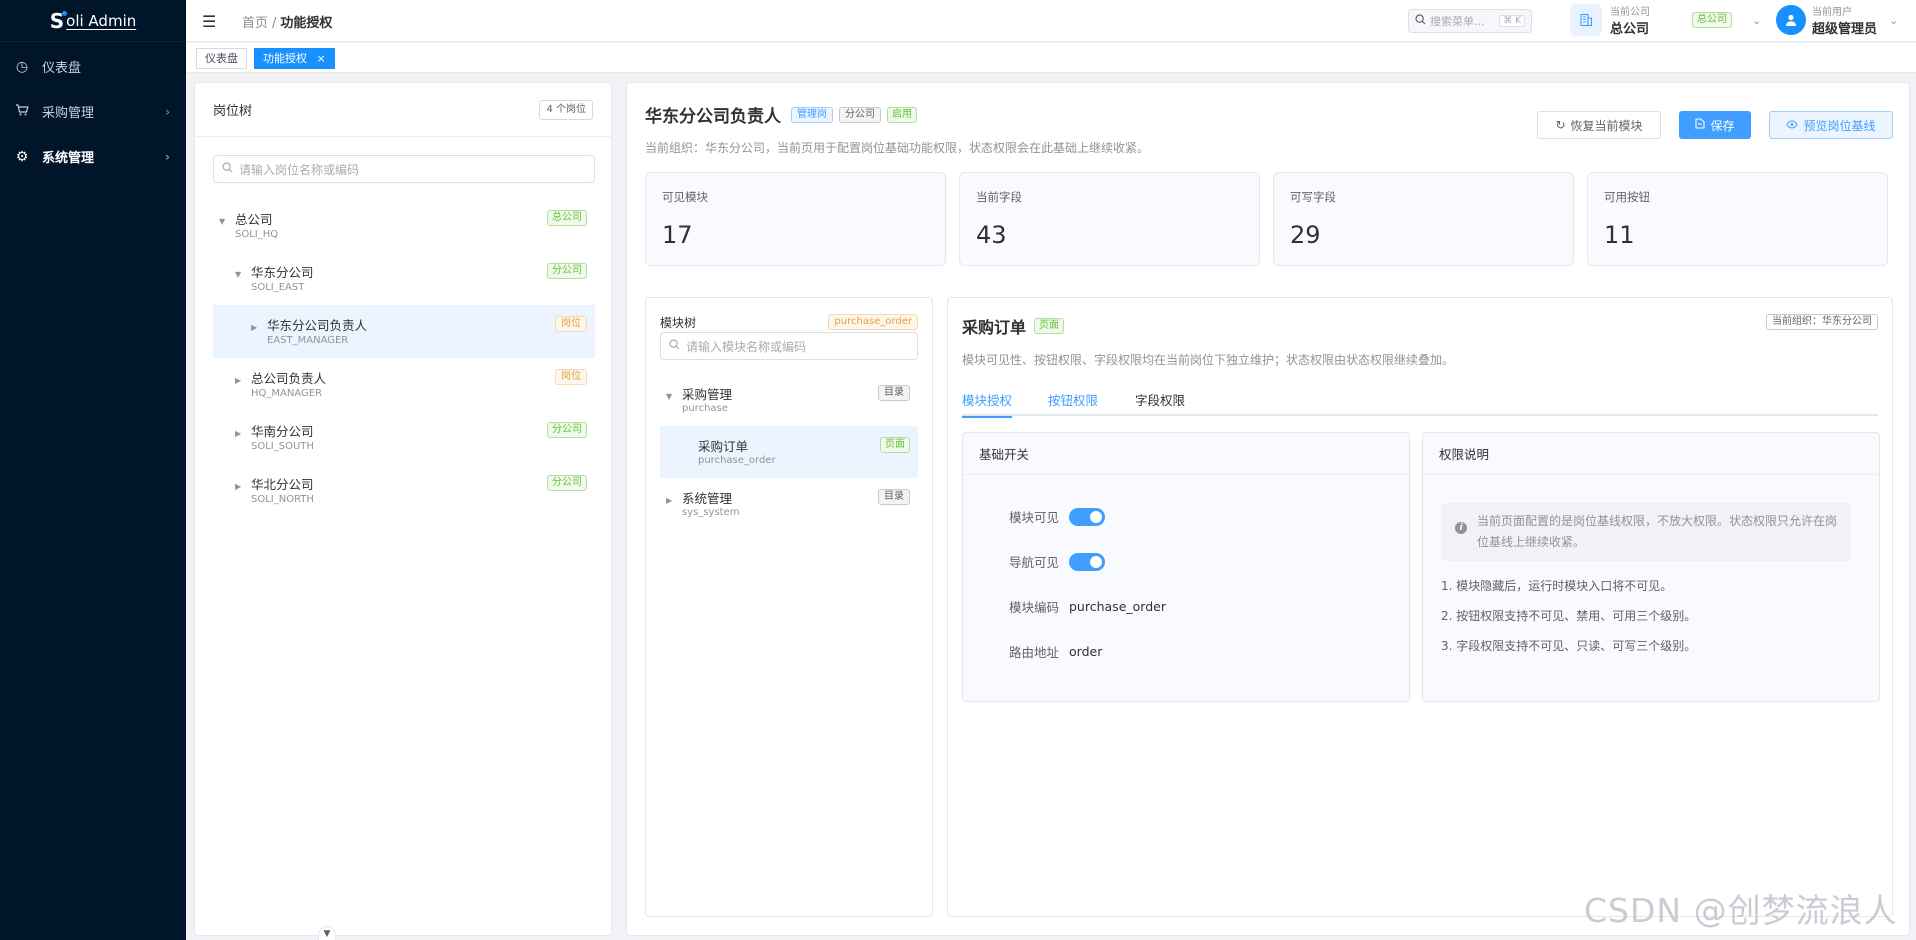 Image resolution: width=1916 pixels, height=940 pixels. Describe the element at coordinates (789, 452) in the screenshot. I see `module-tree-node-selected: 采购订单 purchase_order 页面` at that location.